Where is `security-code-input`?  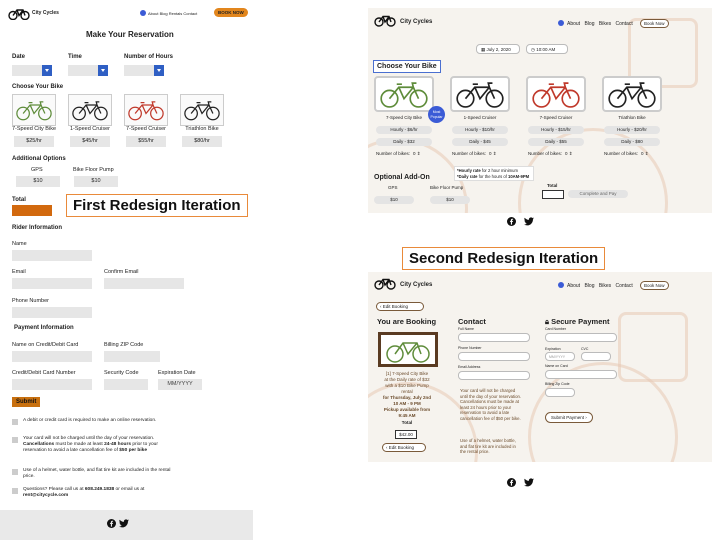 security-code-input is located at coordinates (126, 384).